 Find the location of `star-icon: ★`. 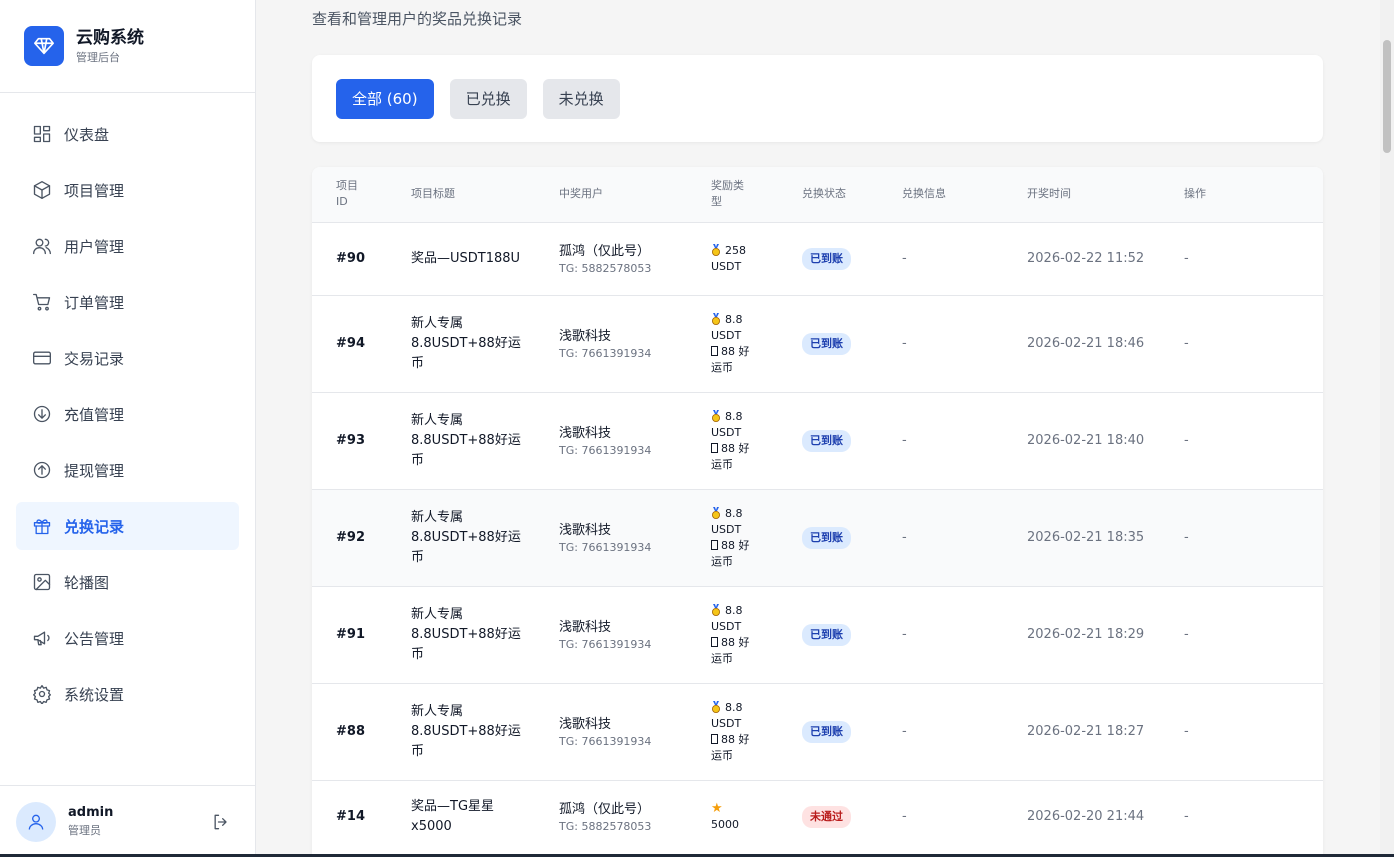

star-icon: ★ is located at coordinates (717, 808).